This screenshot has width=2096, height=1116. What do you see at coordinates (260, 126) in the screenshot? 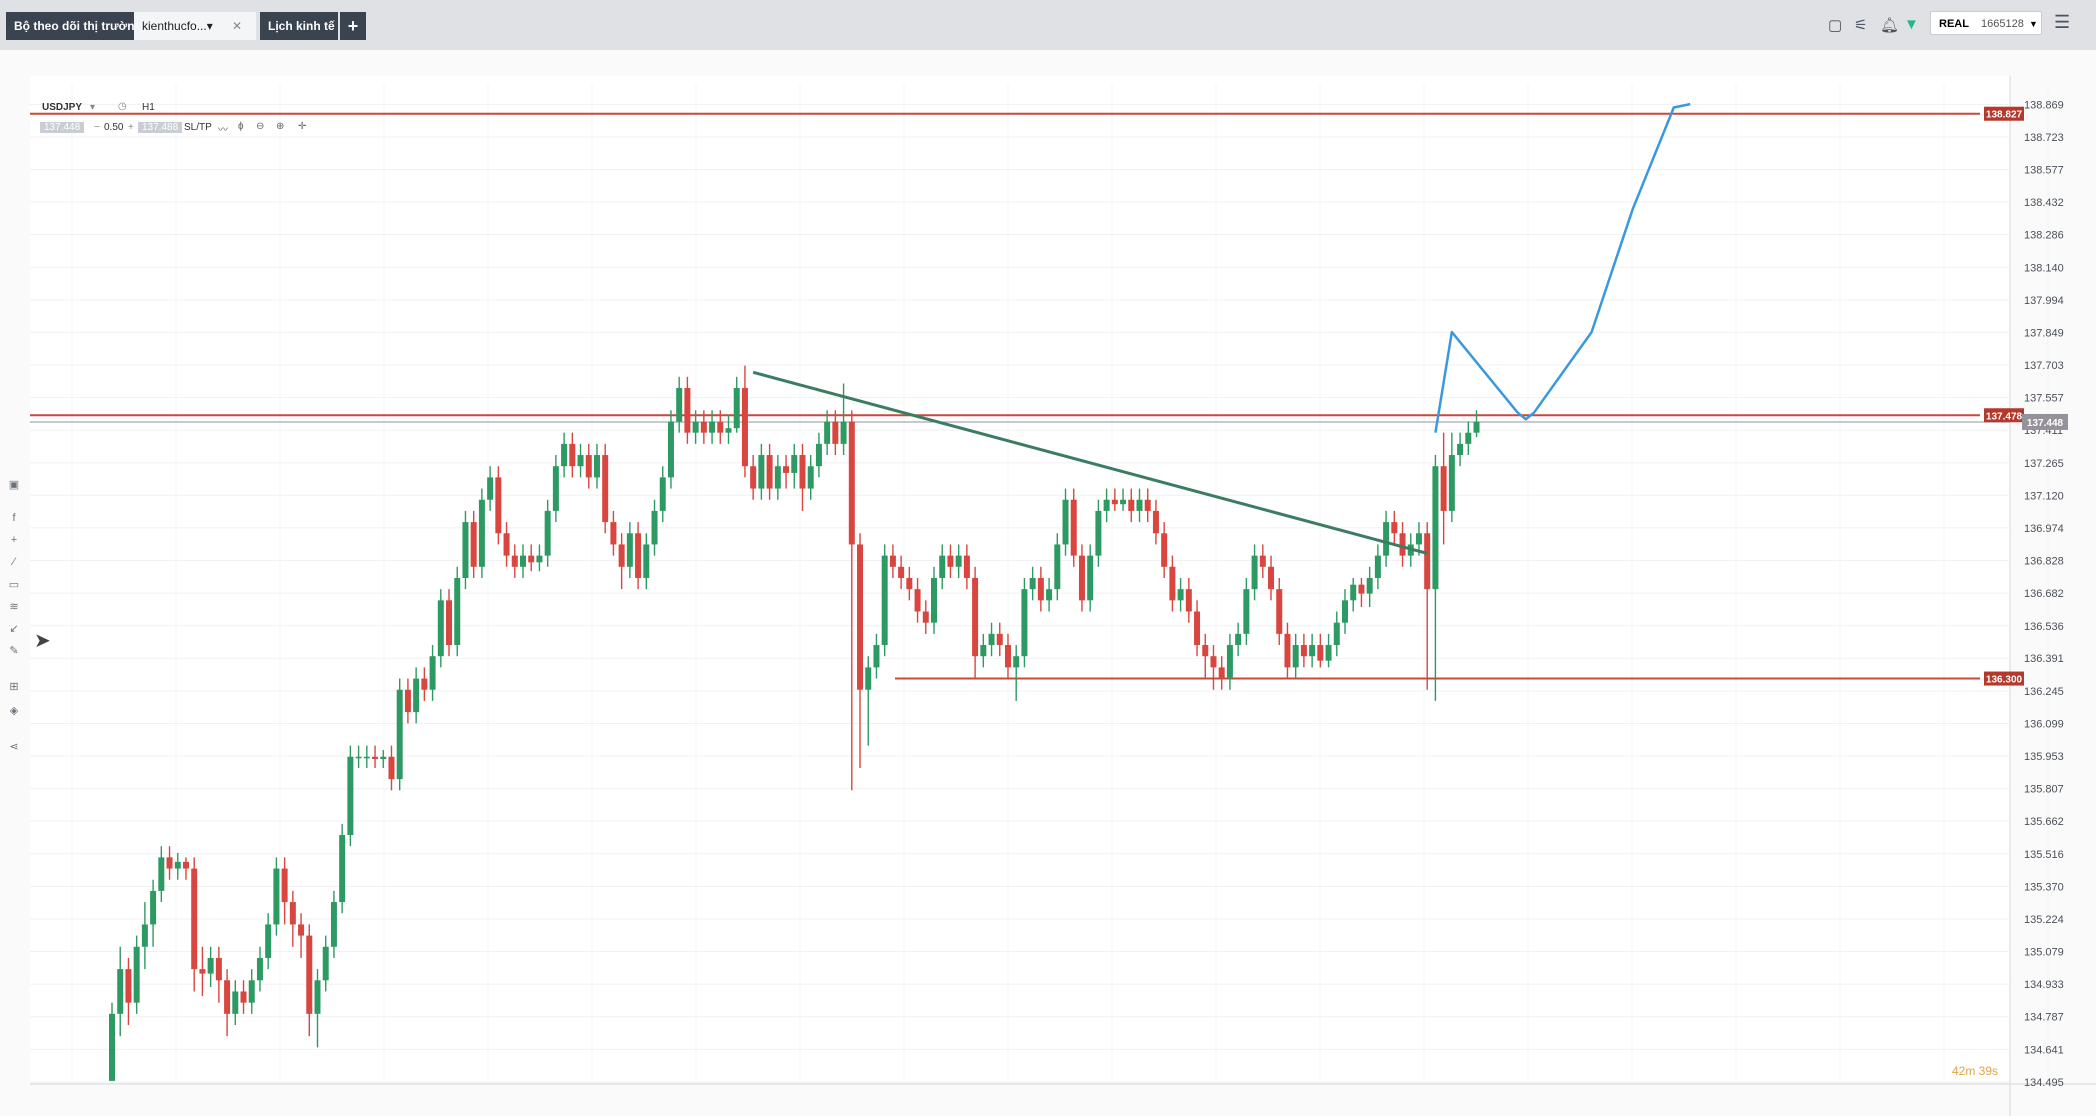
I see `zoom-out-icon: ⊖` at bounding box center [260, 126].